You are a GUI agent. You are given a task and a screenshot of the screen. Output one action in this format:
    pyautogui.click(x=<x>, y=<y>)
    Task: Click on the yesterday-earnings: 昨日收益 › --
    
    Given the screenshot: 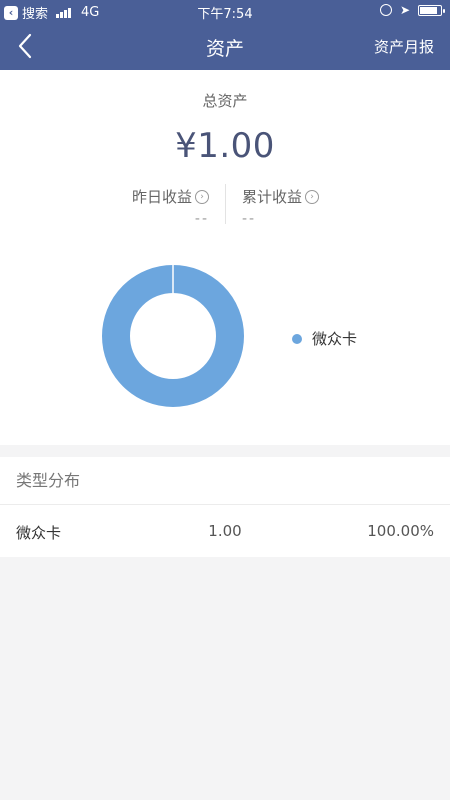 What is the action you would take?
    pyautogui.click(x=150, y=206)
    